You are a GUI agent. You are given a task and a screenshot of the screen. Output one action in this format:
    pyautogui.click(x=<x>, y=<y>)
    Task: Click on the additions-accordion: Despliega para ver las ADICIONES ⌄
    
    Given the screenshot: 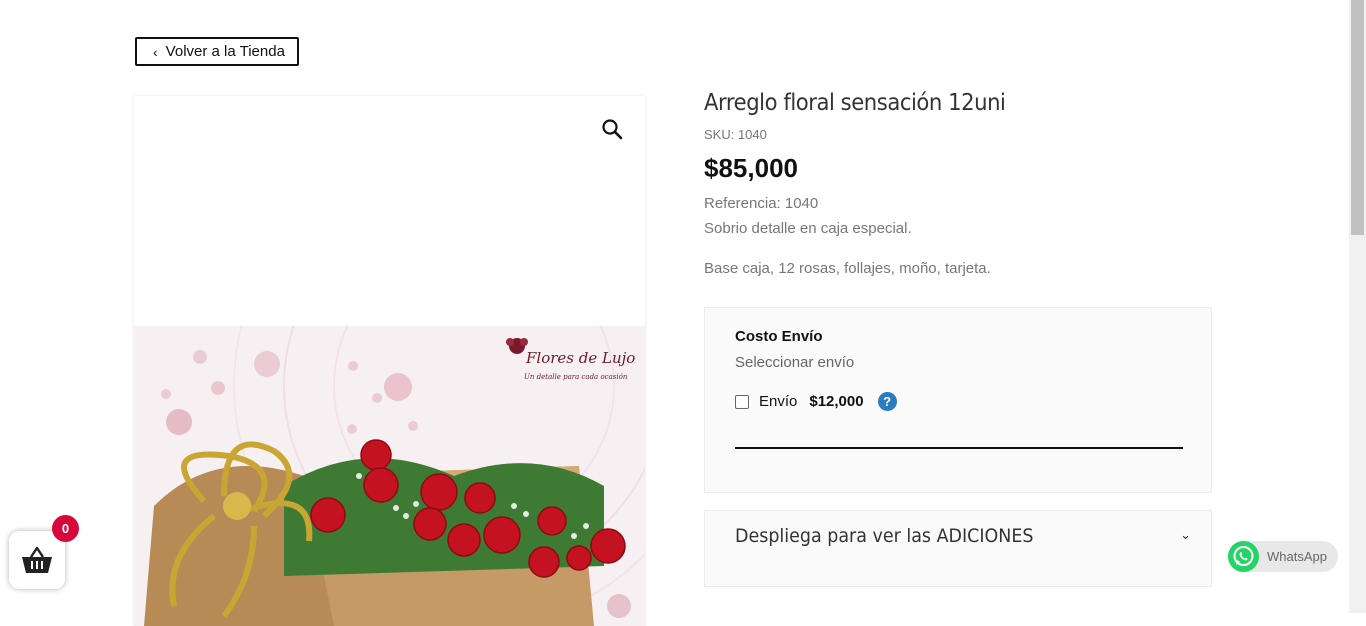 What is the action you would take?
    pyautogui.click(x=958, y=548)
    